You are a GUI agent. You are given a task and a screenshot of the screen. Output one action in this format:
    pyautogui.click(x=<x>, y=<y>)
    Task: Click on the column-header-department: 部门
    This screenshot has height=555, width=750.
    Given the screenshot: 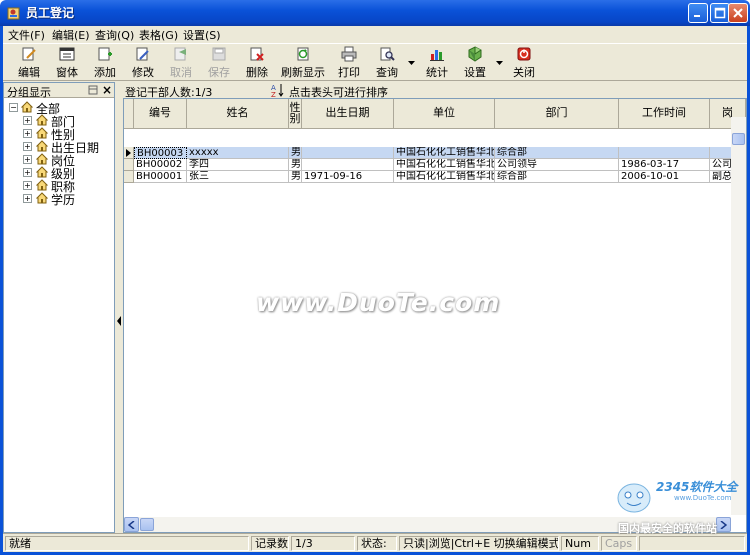 What is the action you would take?
    pyautogui.click(x=557, y=114)
    